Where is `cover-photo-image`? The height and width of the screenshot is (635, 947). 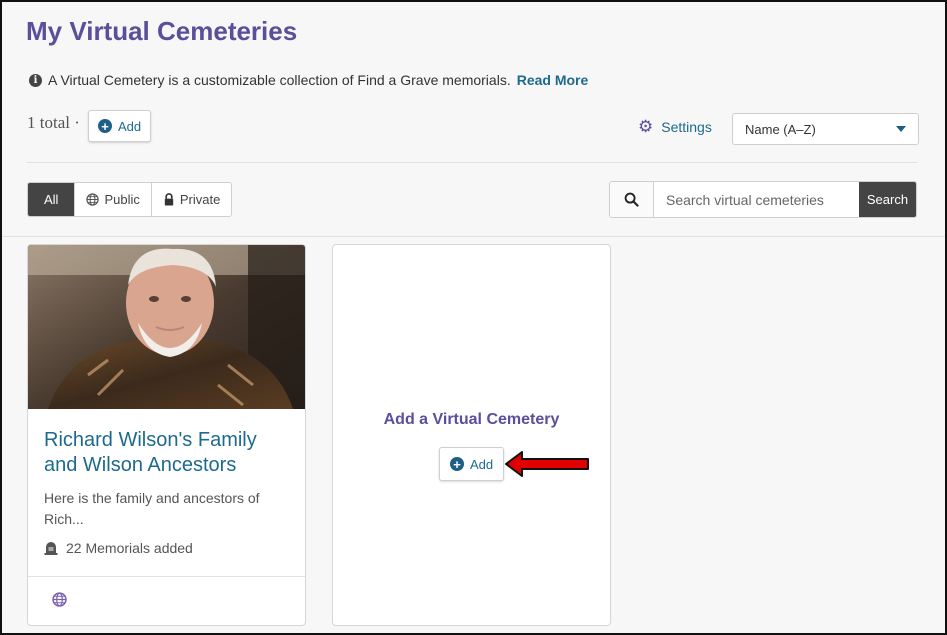
cover-photo-image is located at coordinates (166, 327).